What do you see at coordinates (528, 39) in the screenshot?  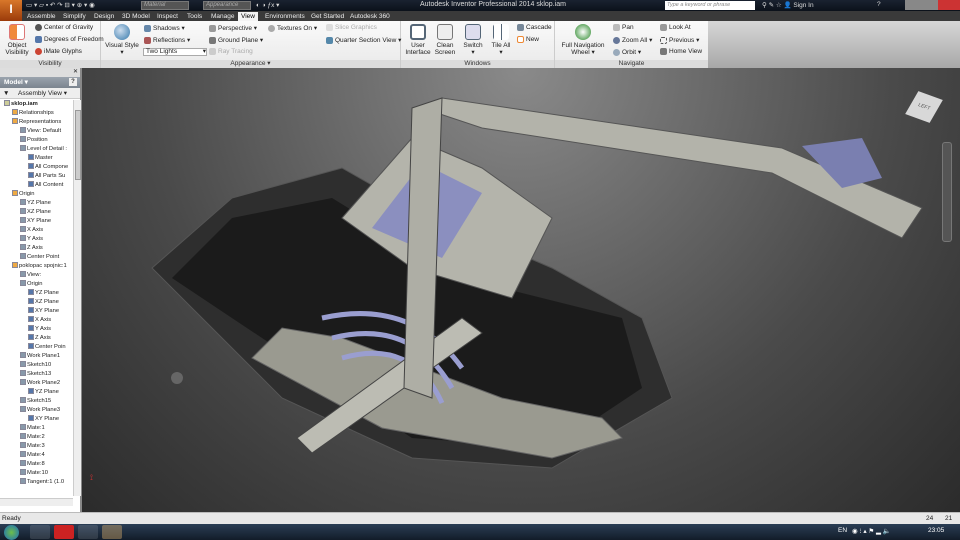 I see `new-window-button: New` at bounding box center [528, 39].